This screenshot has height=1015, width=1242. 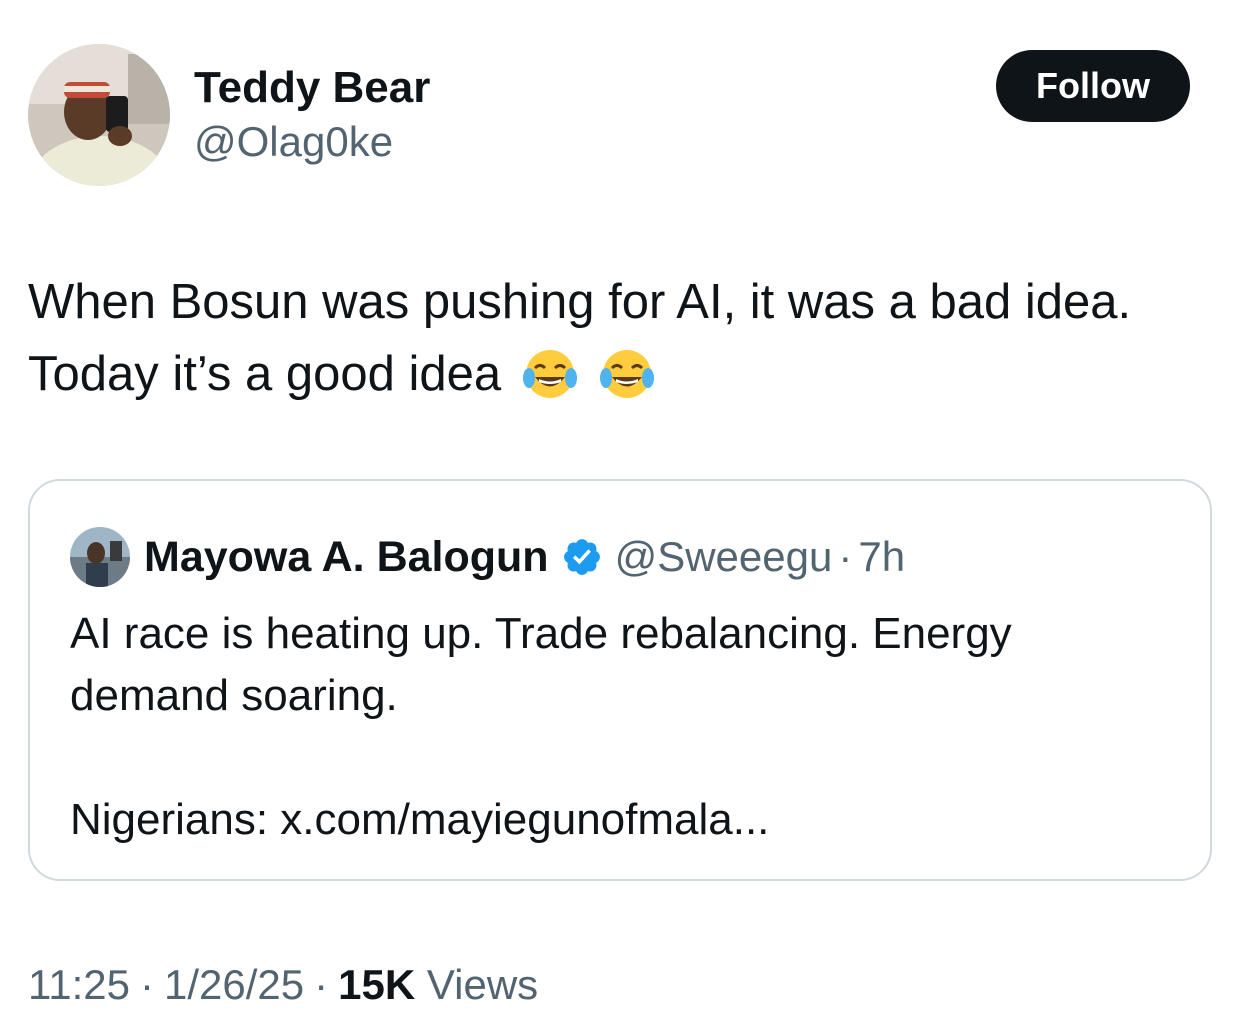 What do you see at coordinates (234, 695) in the screenshot?
I see `quoted-text-line: demand soaring.` at bounding box center [234, 695].